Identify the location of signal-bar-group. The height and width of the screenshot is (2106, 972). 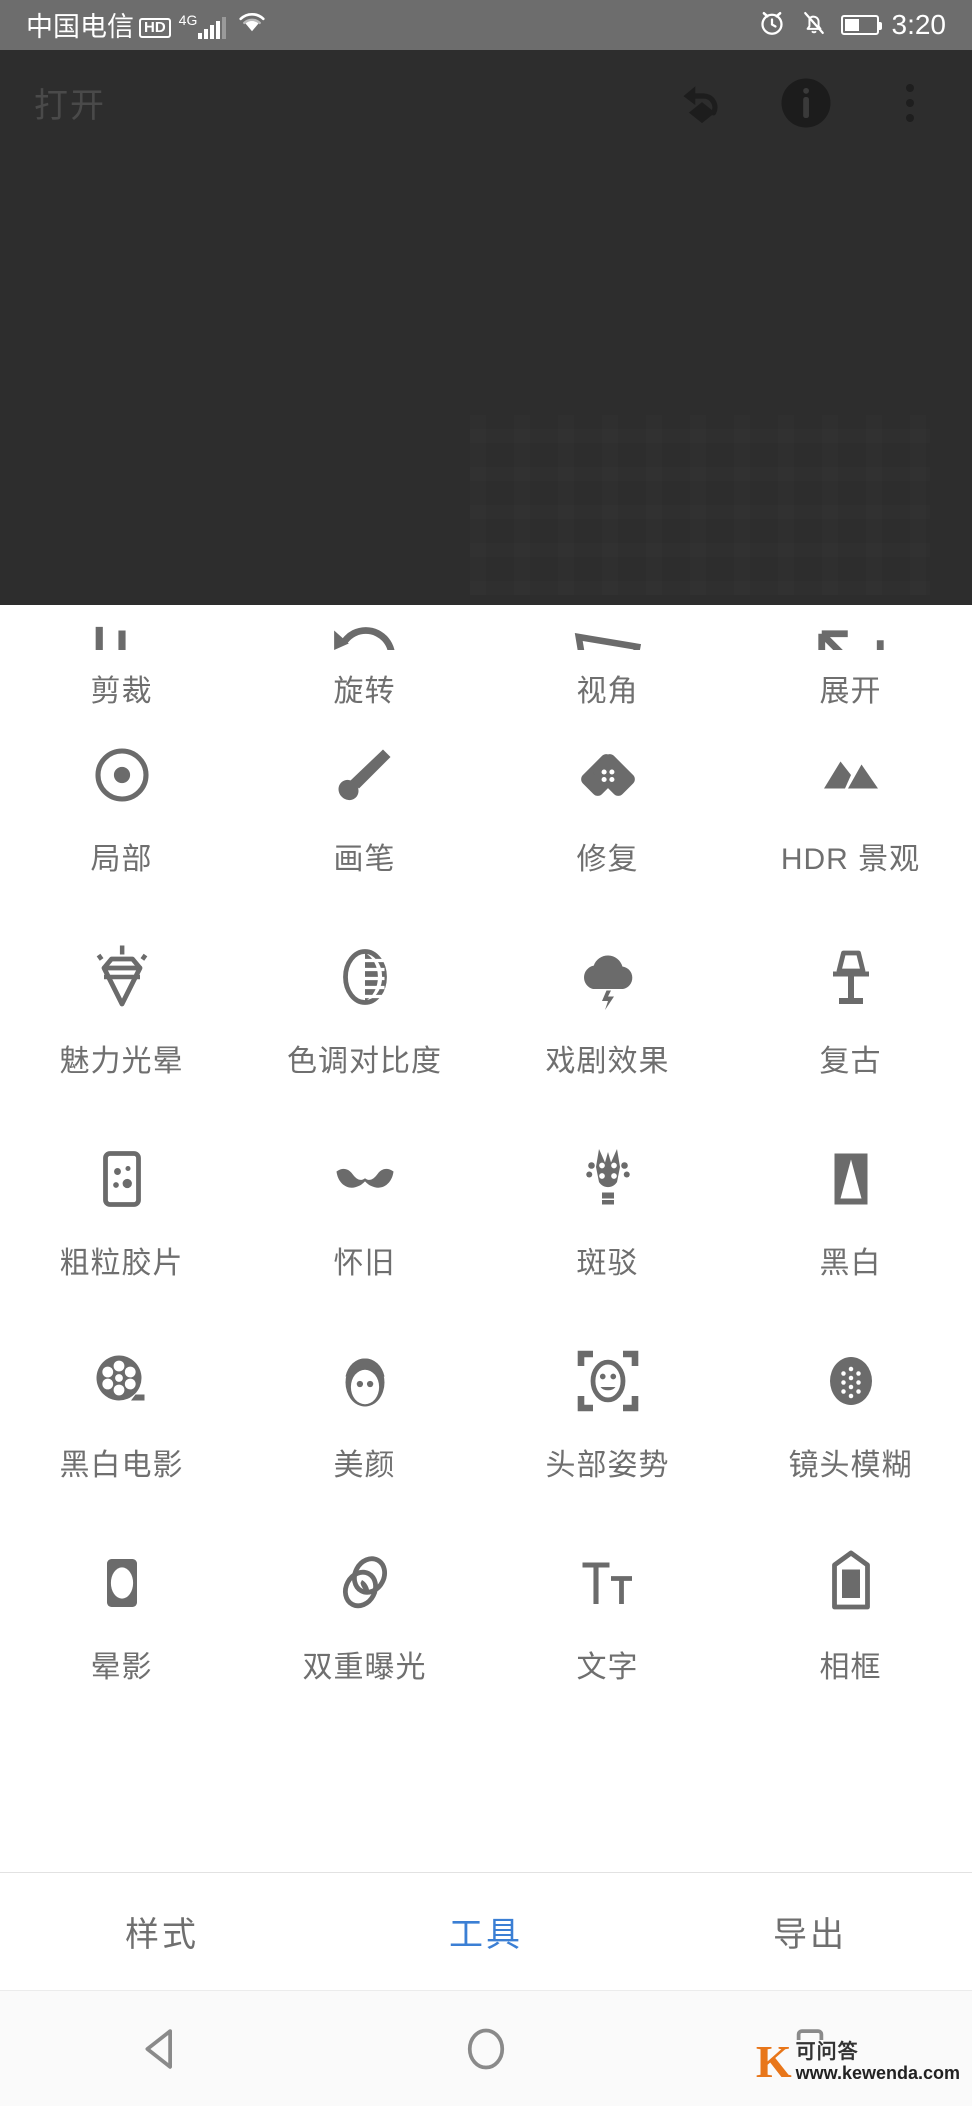
(212, 27).